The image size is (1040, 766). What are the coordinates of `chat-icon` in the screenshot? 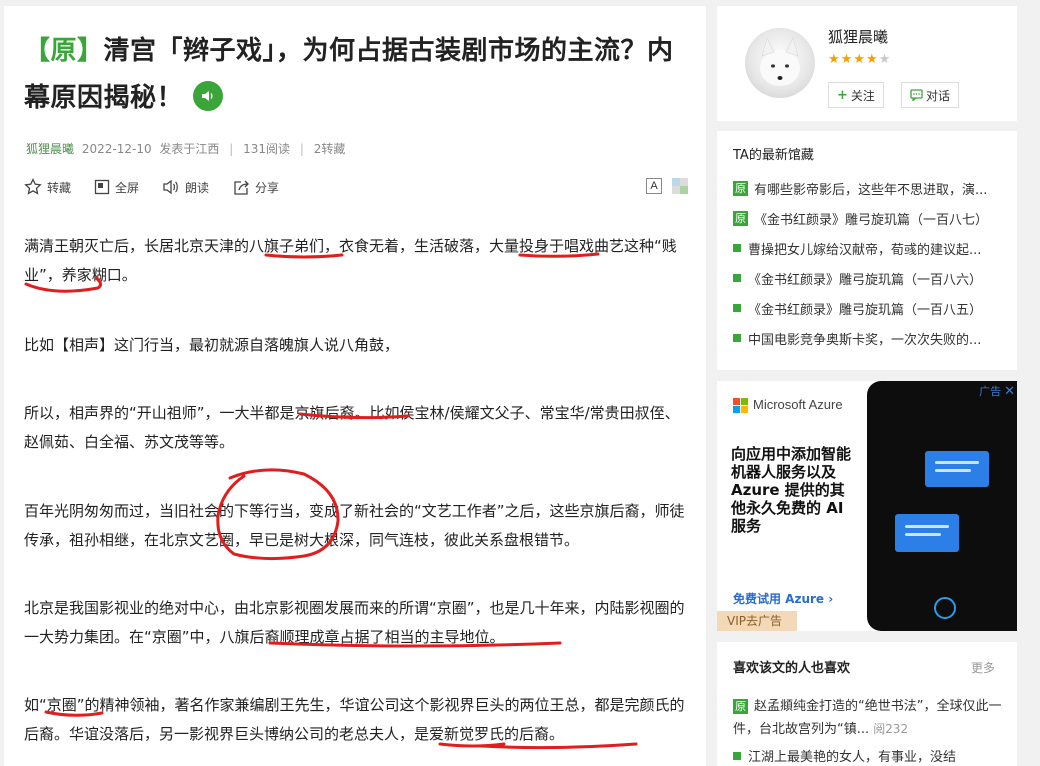 It's located at (916, 95).